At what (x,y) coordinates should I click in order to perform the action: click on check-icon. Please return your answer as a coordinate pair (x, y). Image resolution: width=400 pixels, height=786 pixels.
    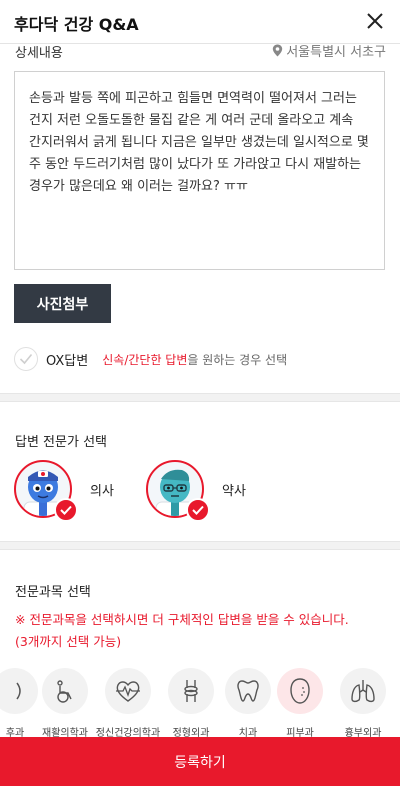
    Looking at the image, I should click on (26, 359).